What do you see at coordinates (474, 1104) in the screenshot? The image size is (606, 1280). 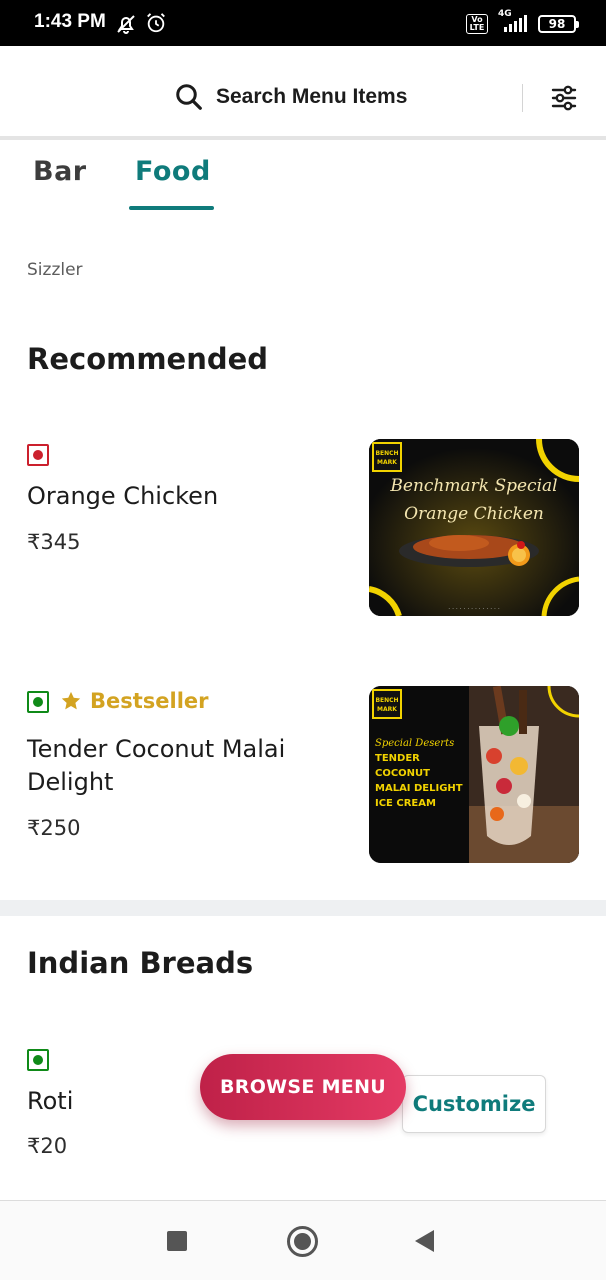 I see `customize-button: Customize` at bounding box center [474, 1104].